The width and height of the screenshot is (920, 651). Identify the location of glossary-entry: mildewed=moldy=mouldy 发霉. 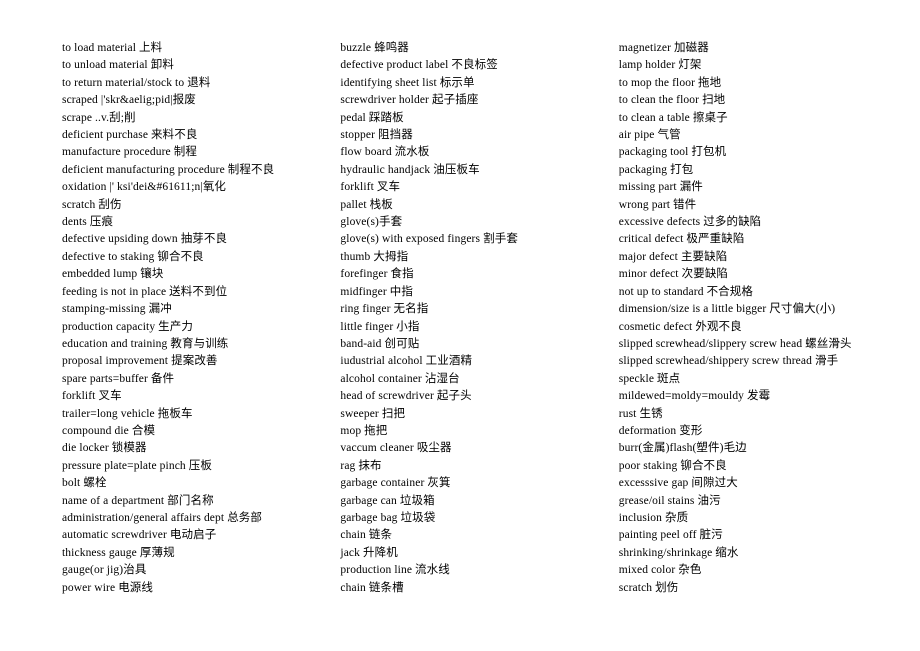
(694, 396).